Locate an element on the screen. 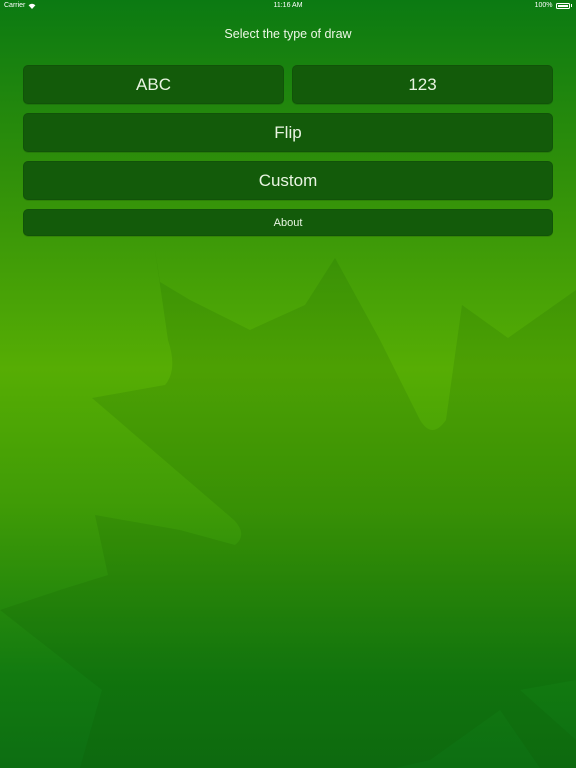  battery-tip is located at coordinates (571, 5).